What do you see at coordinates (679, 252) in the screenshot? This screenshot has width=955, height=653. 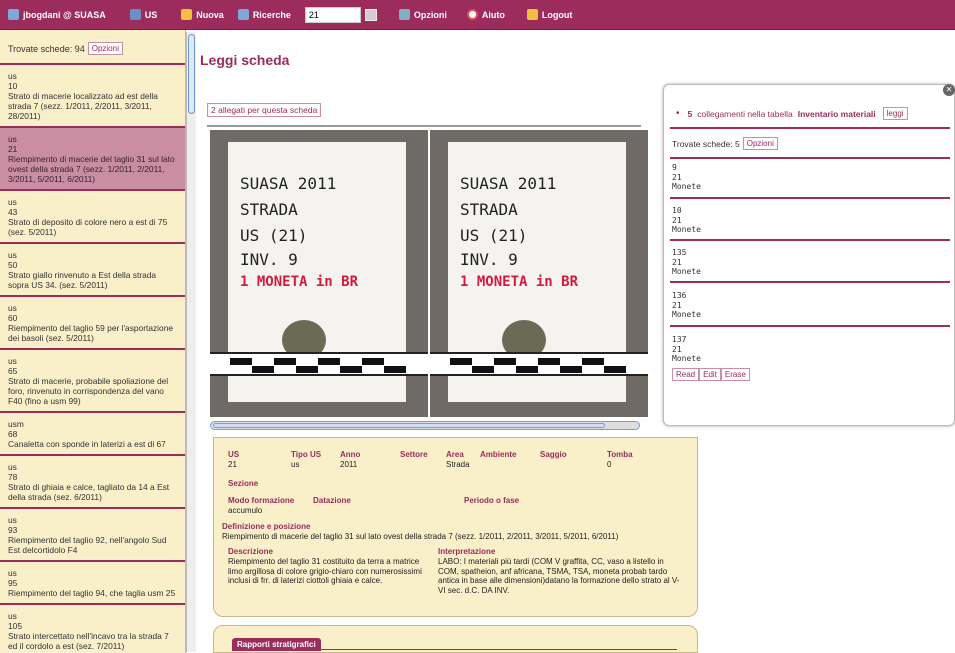 I see `record-id: 135` at bounding box center [679, 252].